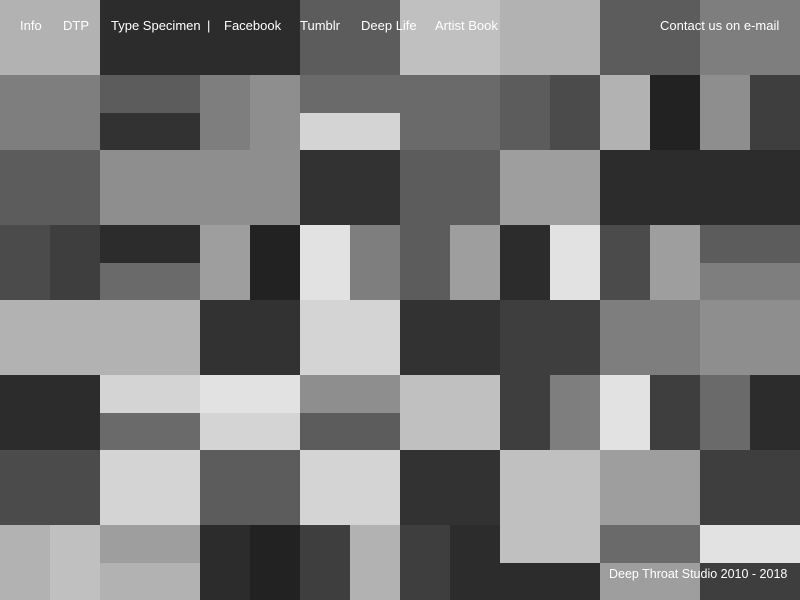 The image size is (800, 600). I want to click on nav-link-type-specimen: Type Specimen, so click(156, 25).